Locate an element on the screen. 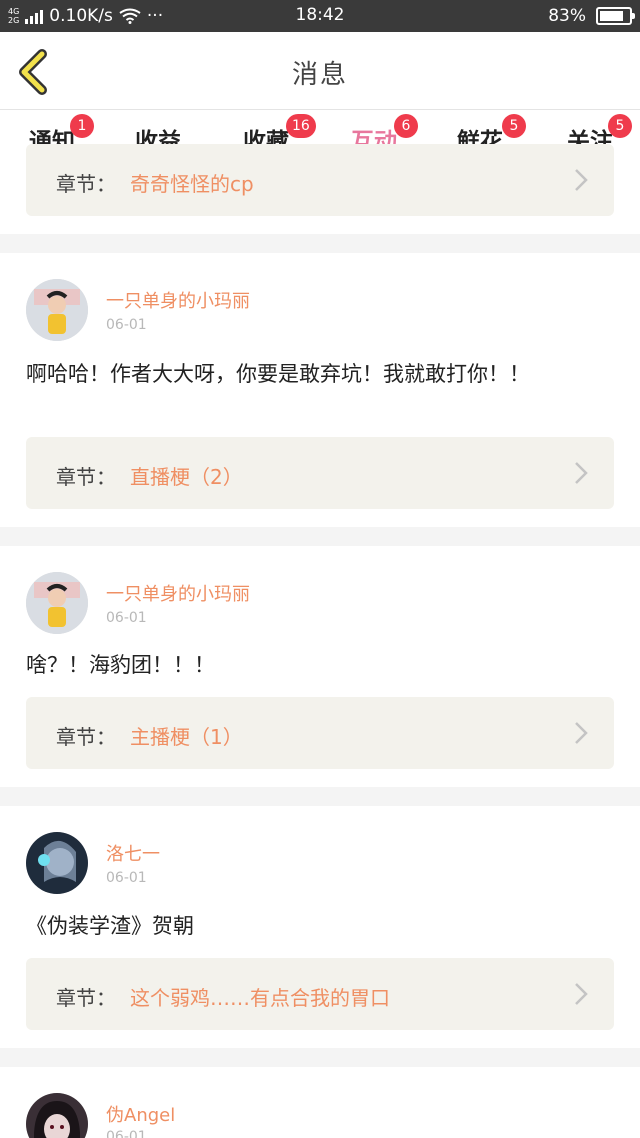  battery-icon is located at coordinates (615, 16).